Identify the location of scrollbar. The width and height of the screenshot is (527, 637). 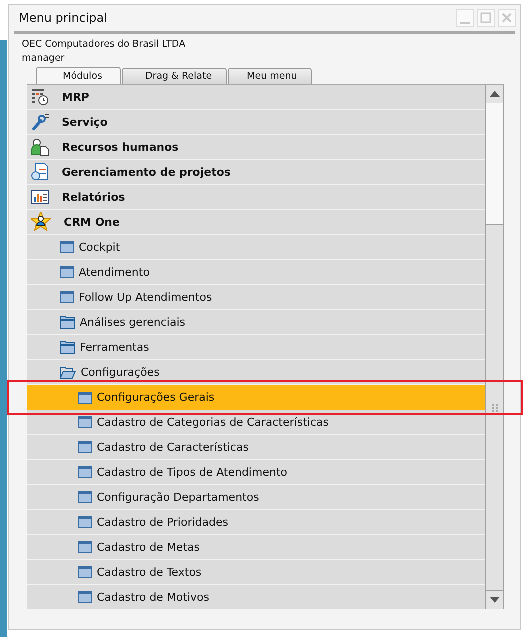
(494, 347).